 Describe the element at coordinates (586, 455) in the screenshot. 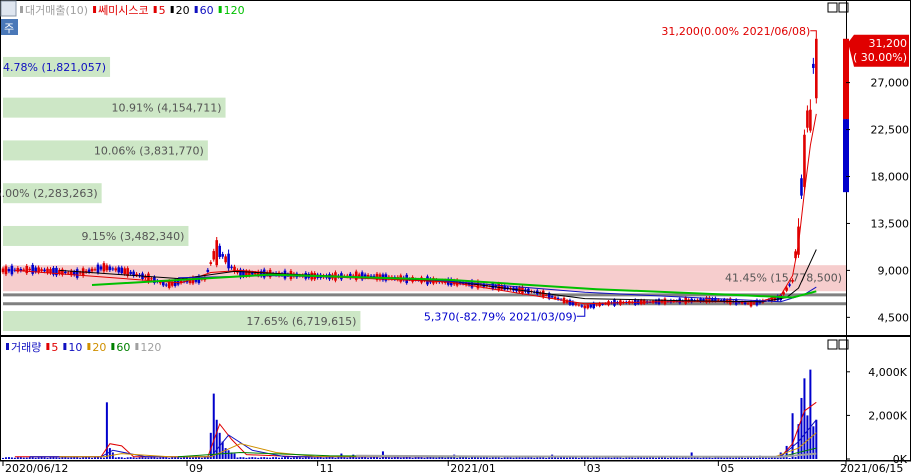

I see `volume-ma-120-line` at that location.